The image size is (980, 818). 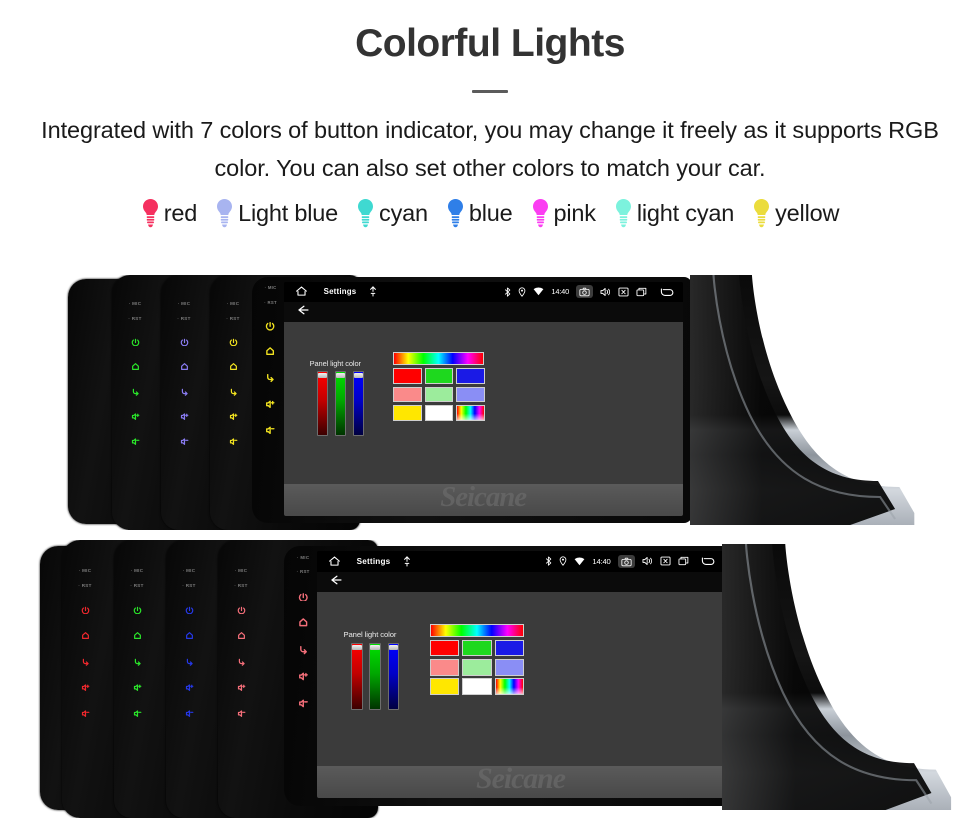 I want to click on statusbar-close-button, so click(x=623, y=292).